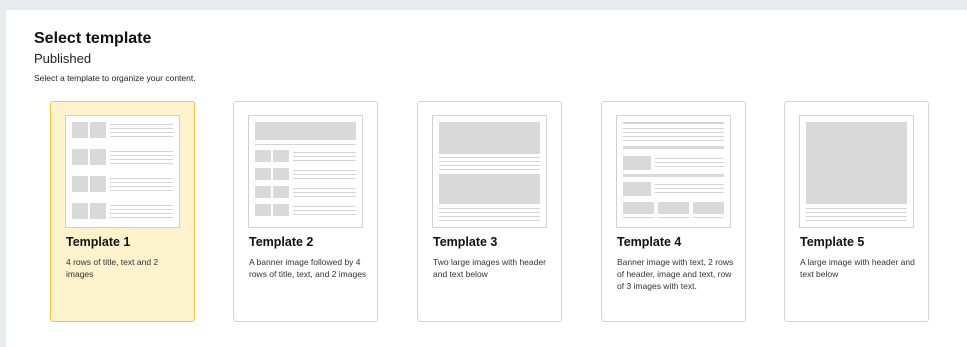 The width and height of the screenshot is (967, 347). I want to click on template-5-thumbnail, so click(856, 171).